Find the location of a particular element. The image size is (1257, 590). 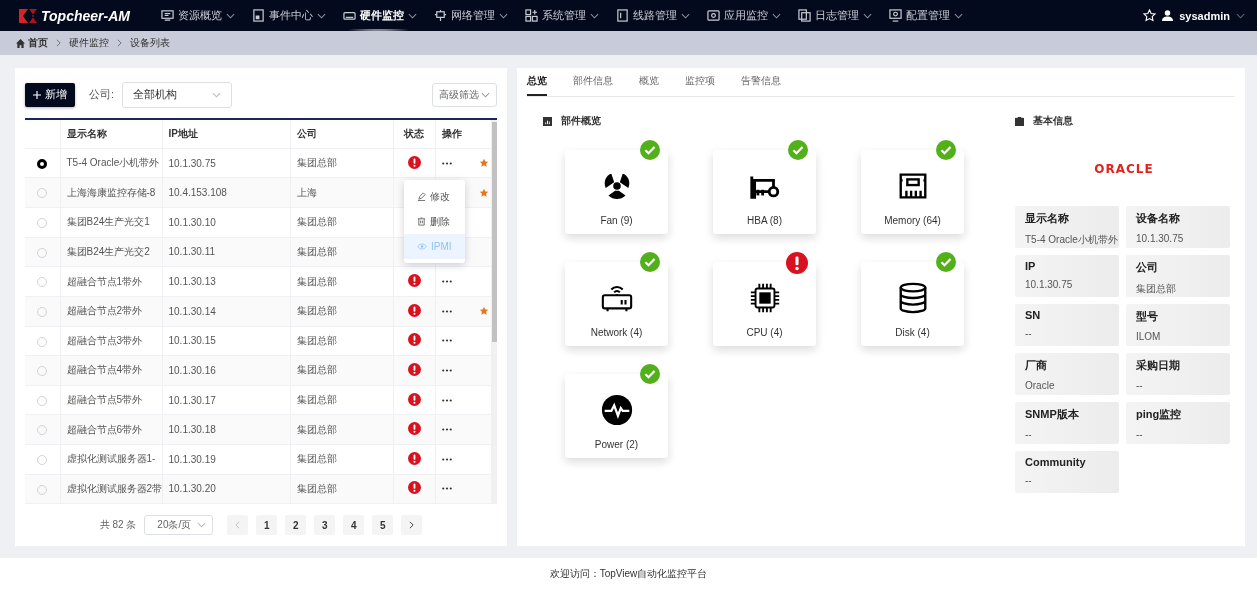

component-label: Power (2) is located at coordinates (616, 444).